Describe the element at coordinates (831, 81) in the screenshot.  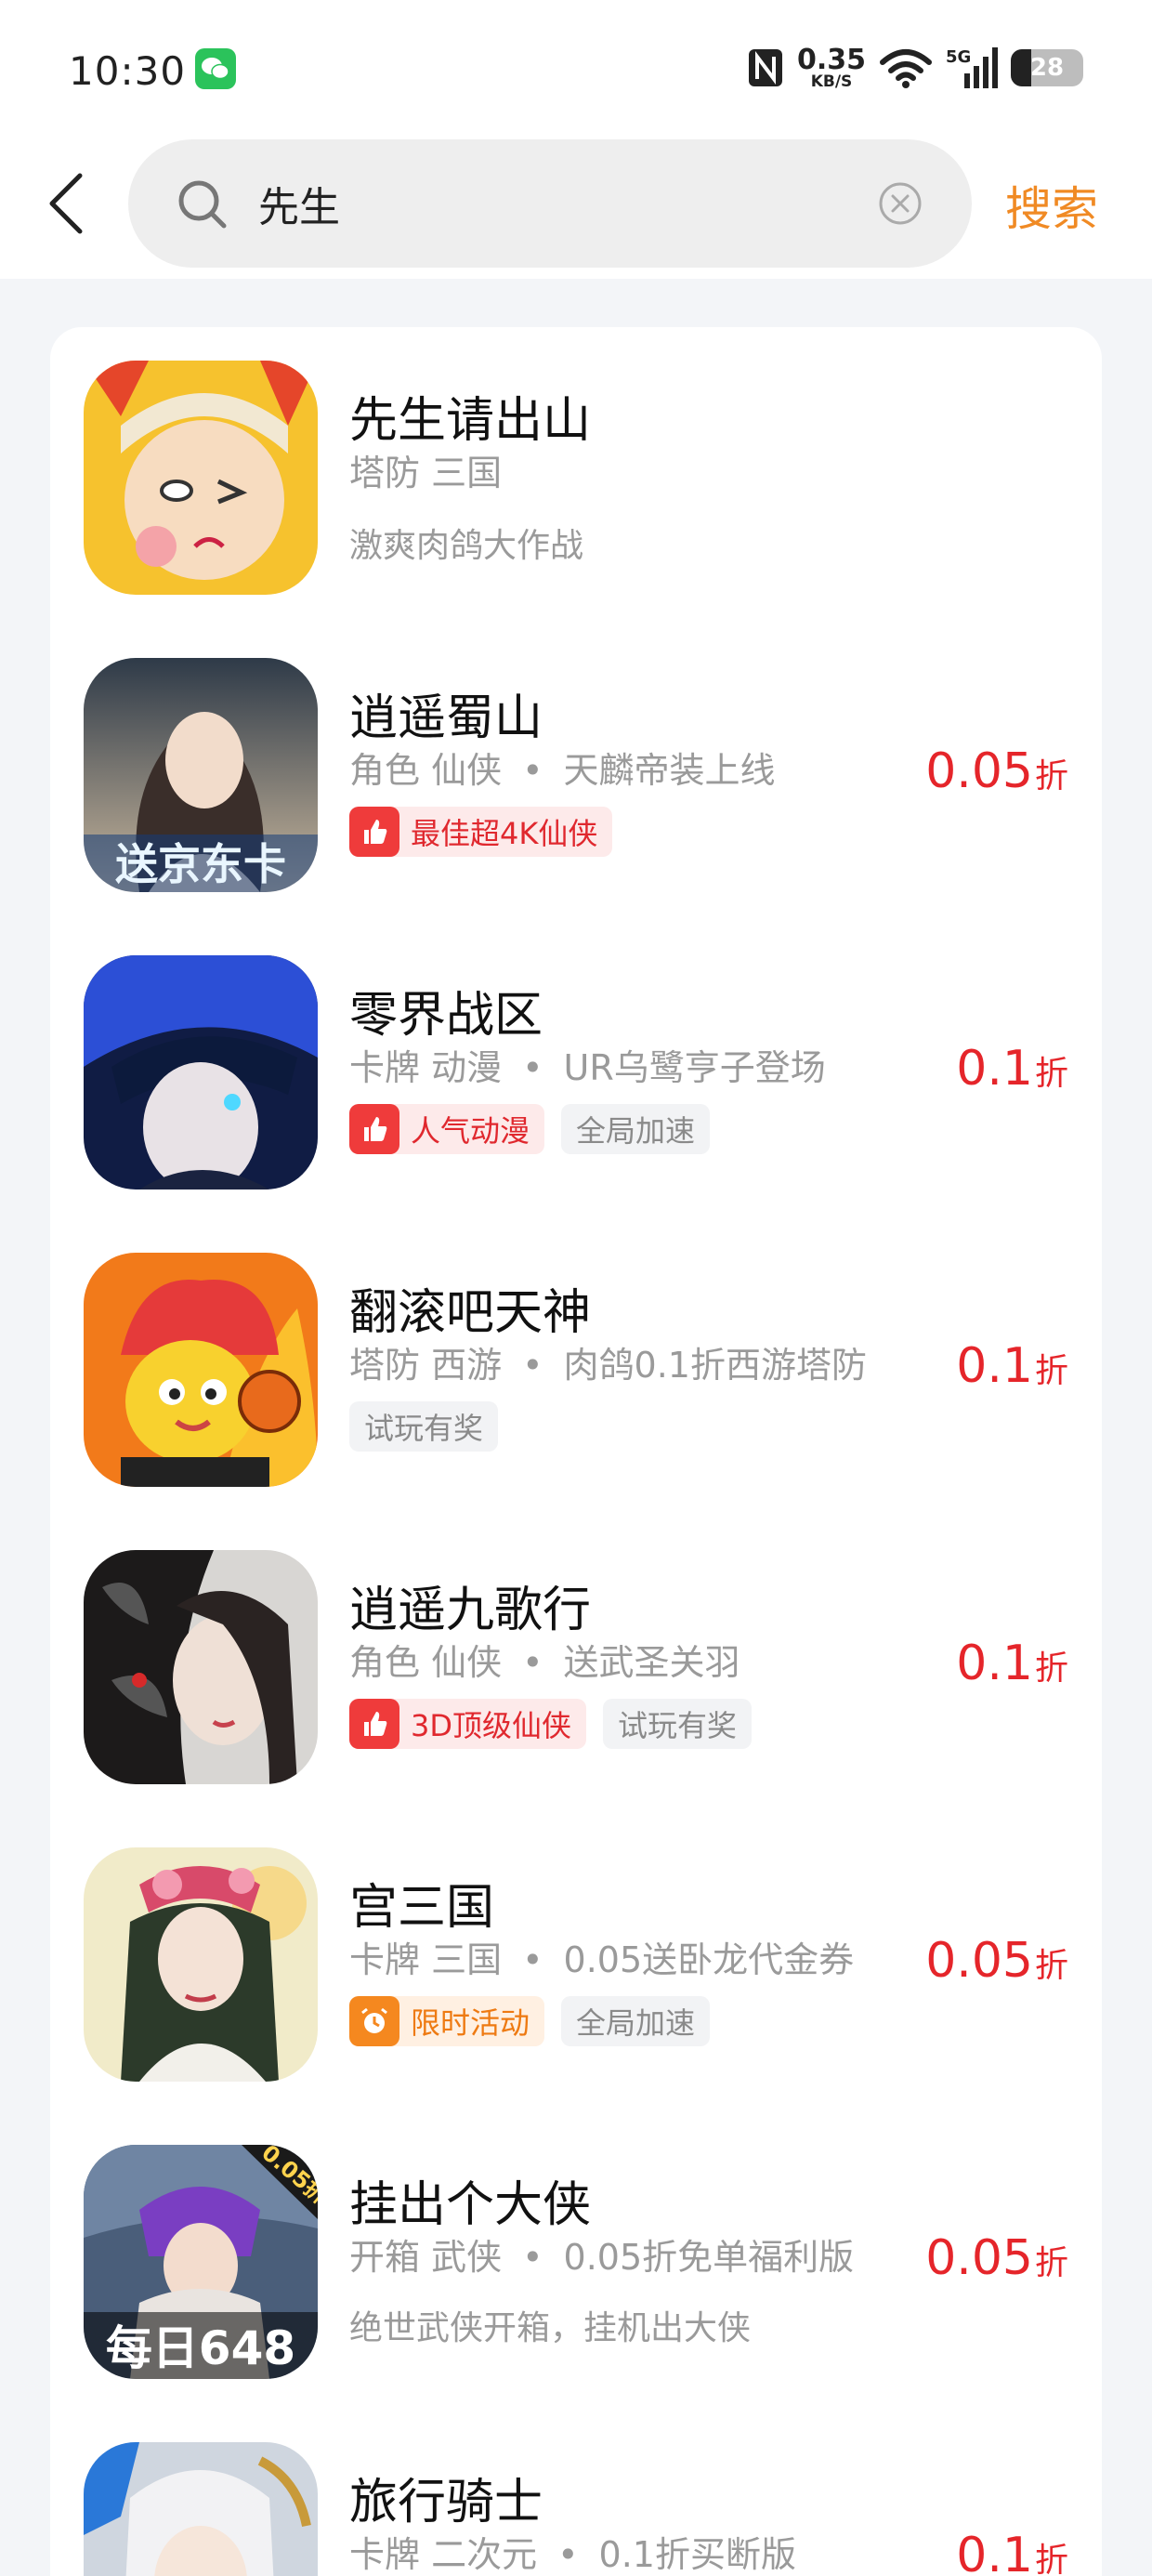
I see `speed-unit: KB/S` at that location.